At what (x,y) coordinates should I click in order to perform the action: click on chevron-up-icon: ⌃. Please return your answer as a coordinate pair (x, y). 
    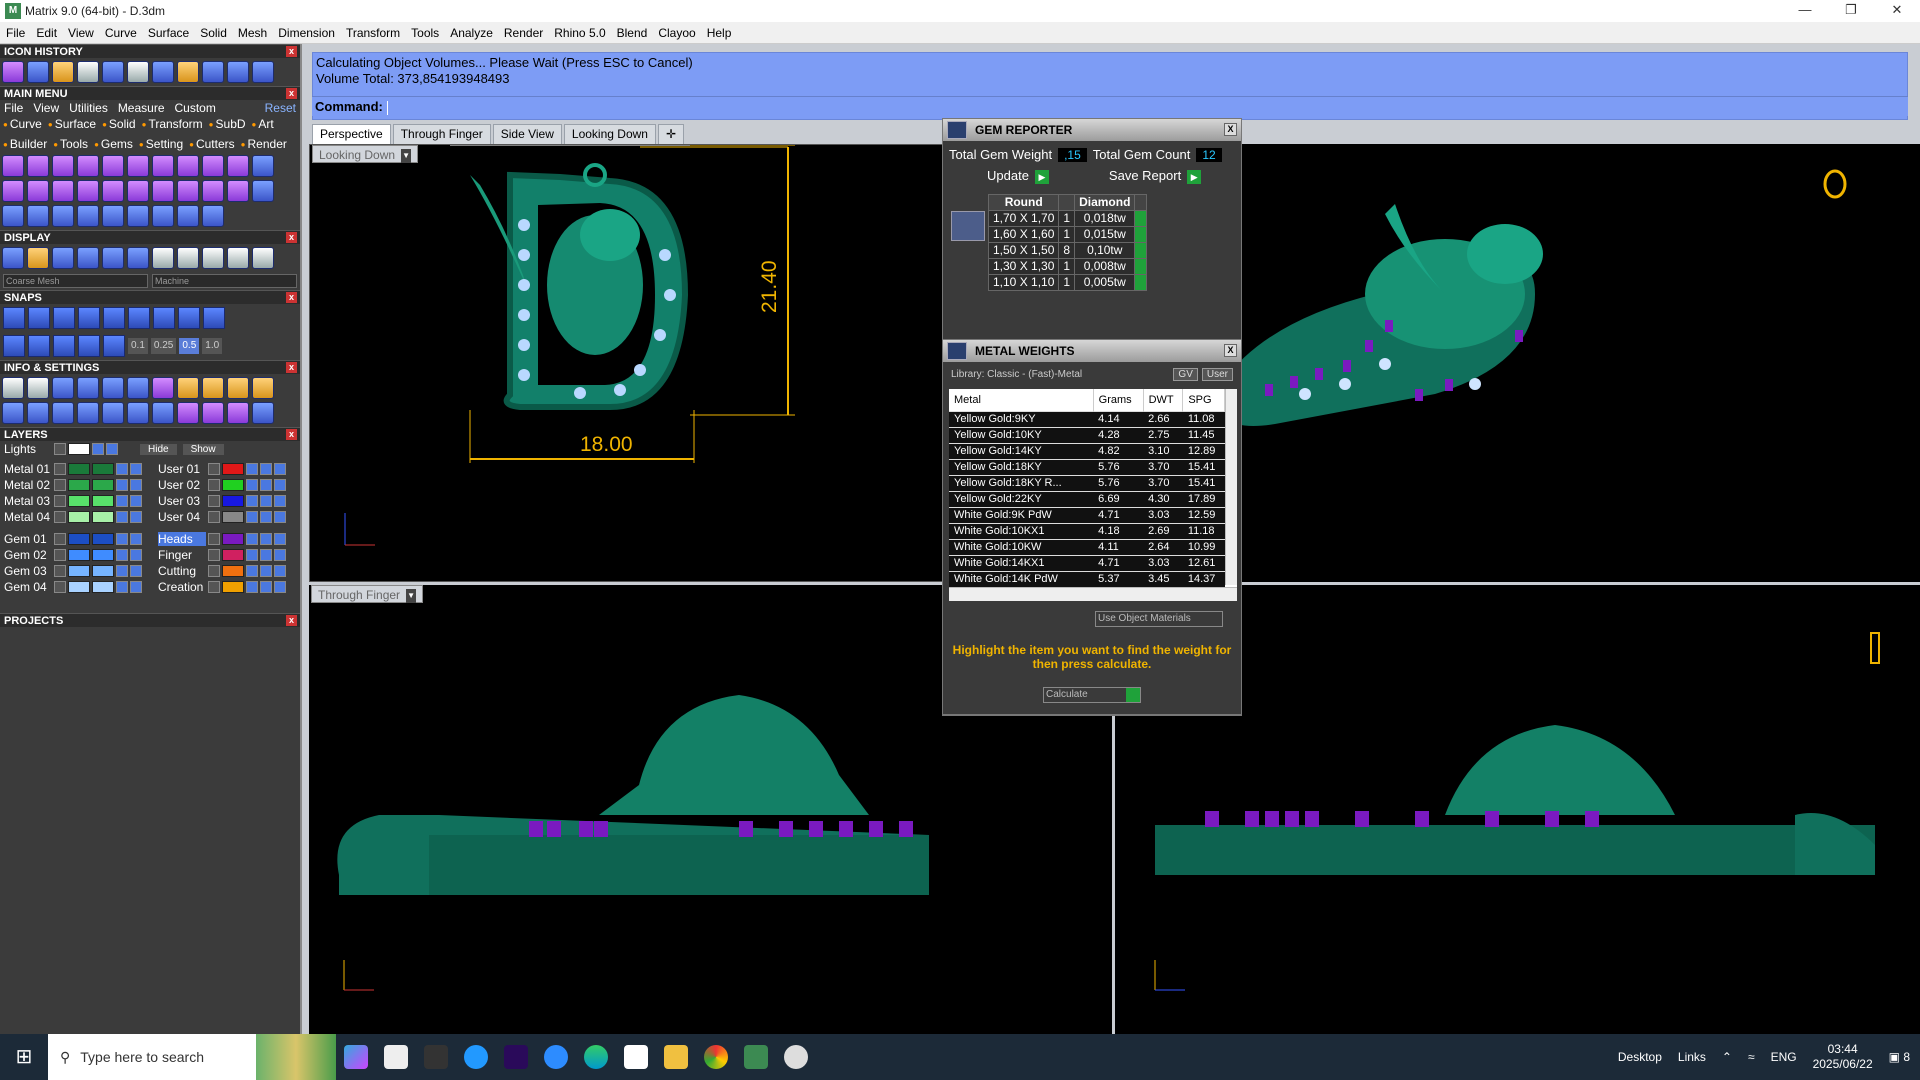
    Looking at the image, I should click on (1727, 1057).